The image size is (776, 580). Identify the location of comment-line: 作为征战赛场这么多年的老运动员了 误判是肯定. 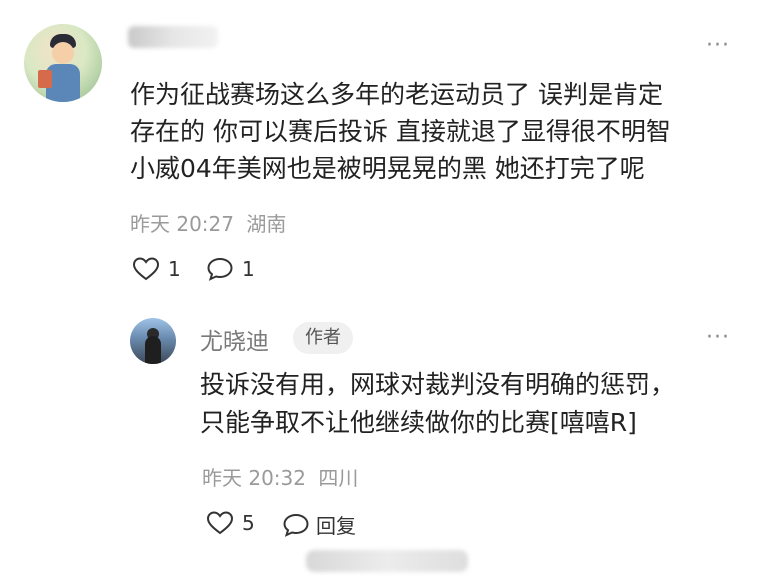
(396, 94).